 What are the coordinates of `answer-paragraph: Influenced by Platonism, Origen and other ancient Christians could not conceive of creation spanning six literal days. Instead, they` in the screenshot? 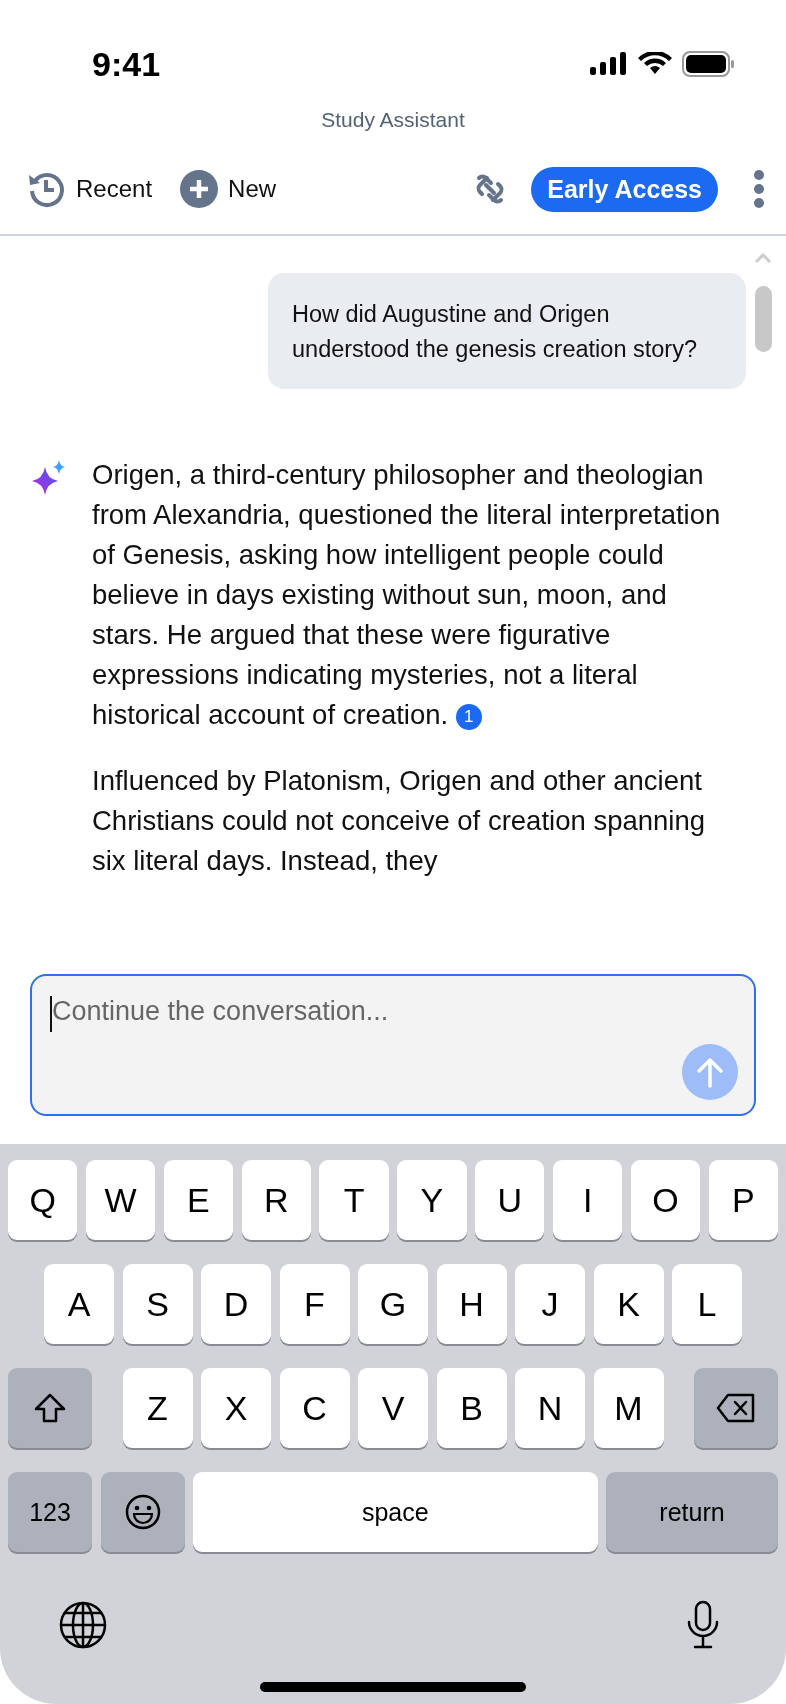 It's located at (399, 821).